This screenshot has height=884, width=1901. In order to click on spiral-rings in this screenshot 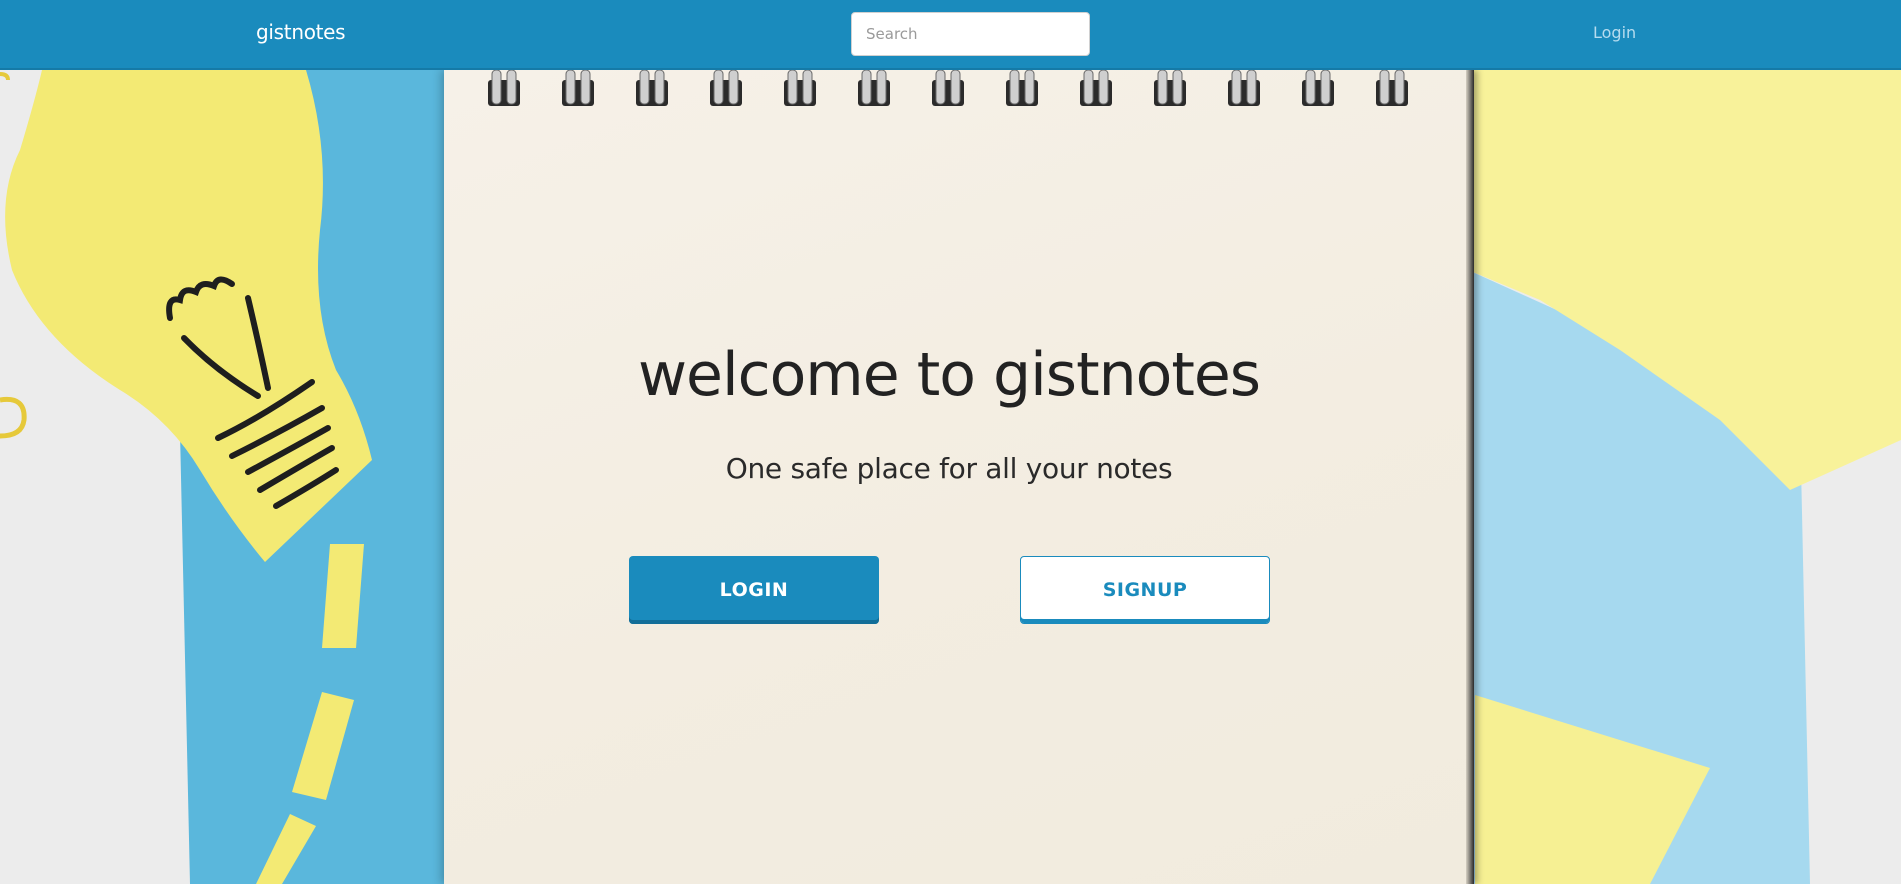, I will do `click(948, 87)`.